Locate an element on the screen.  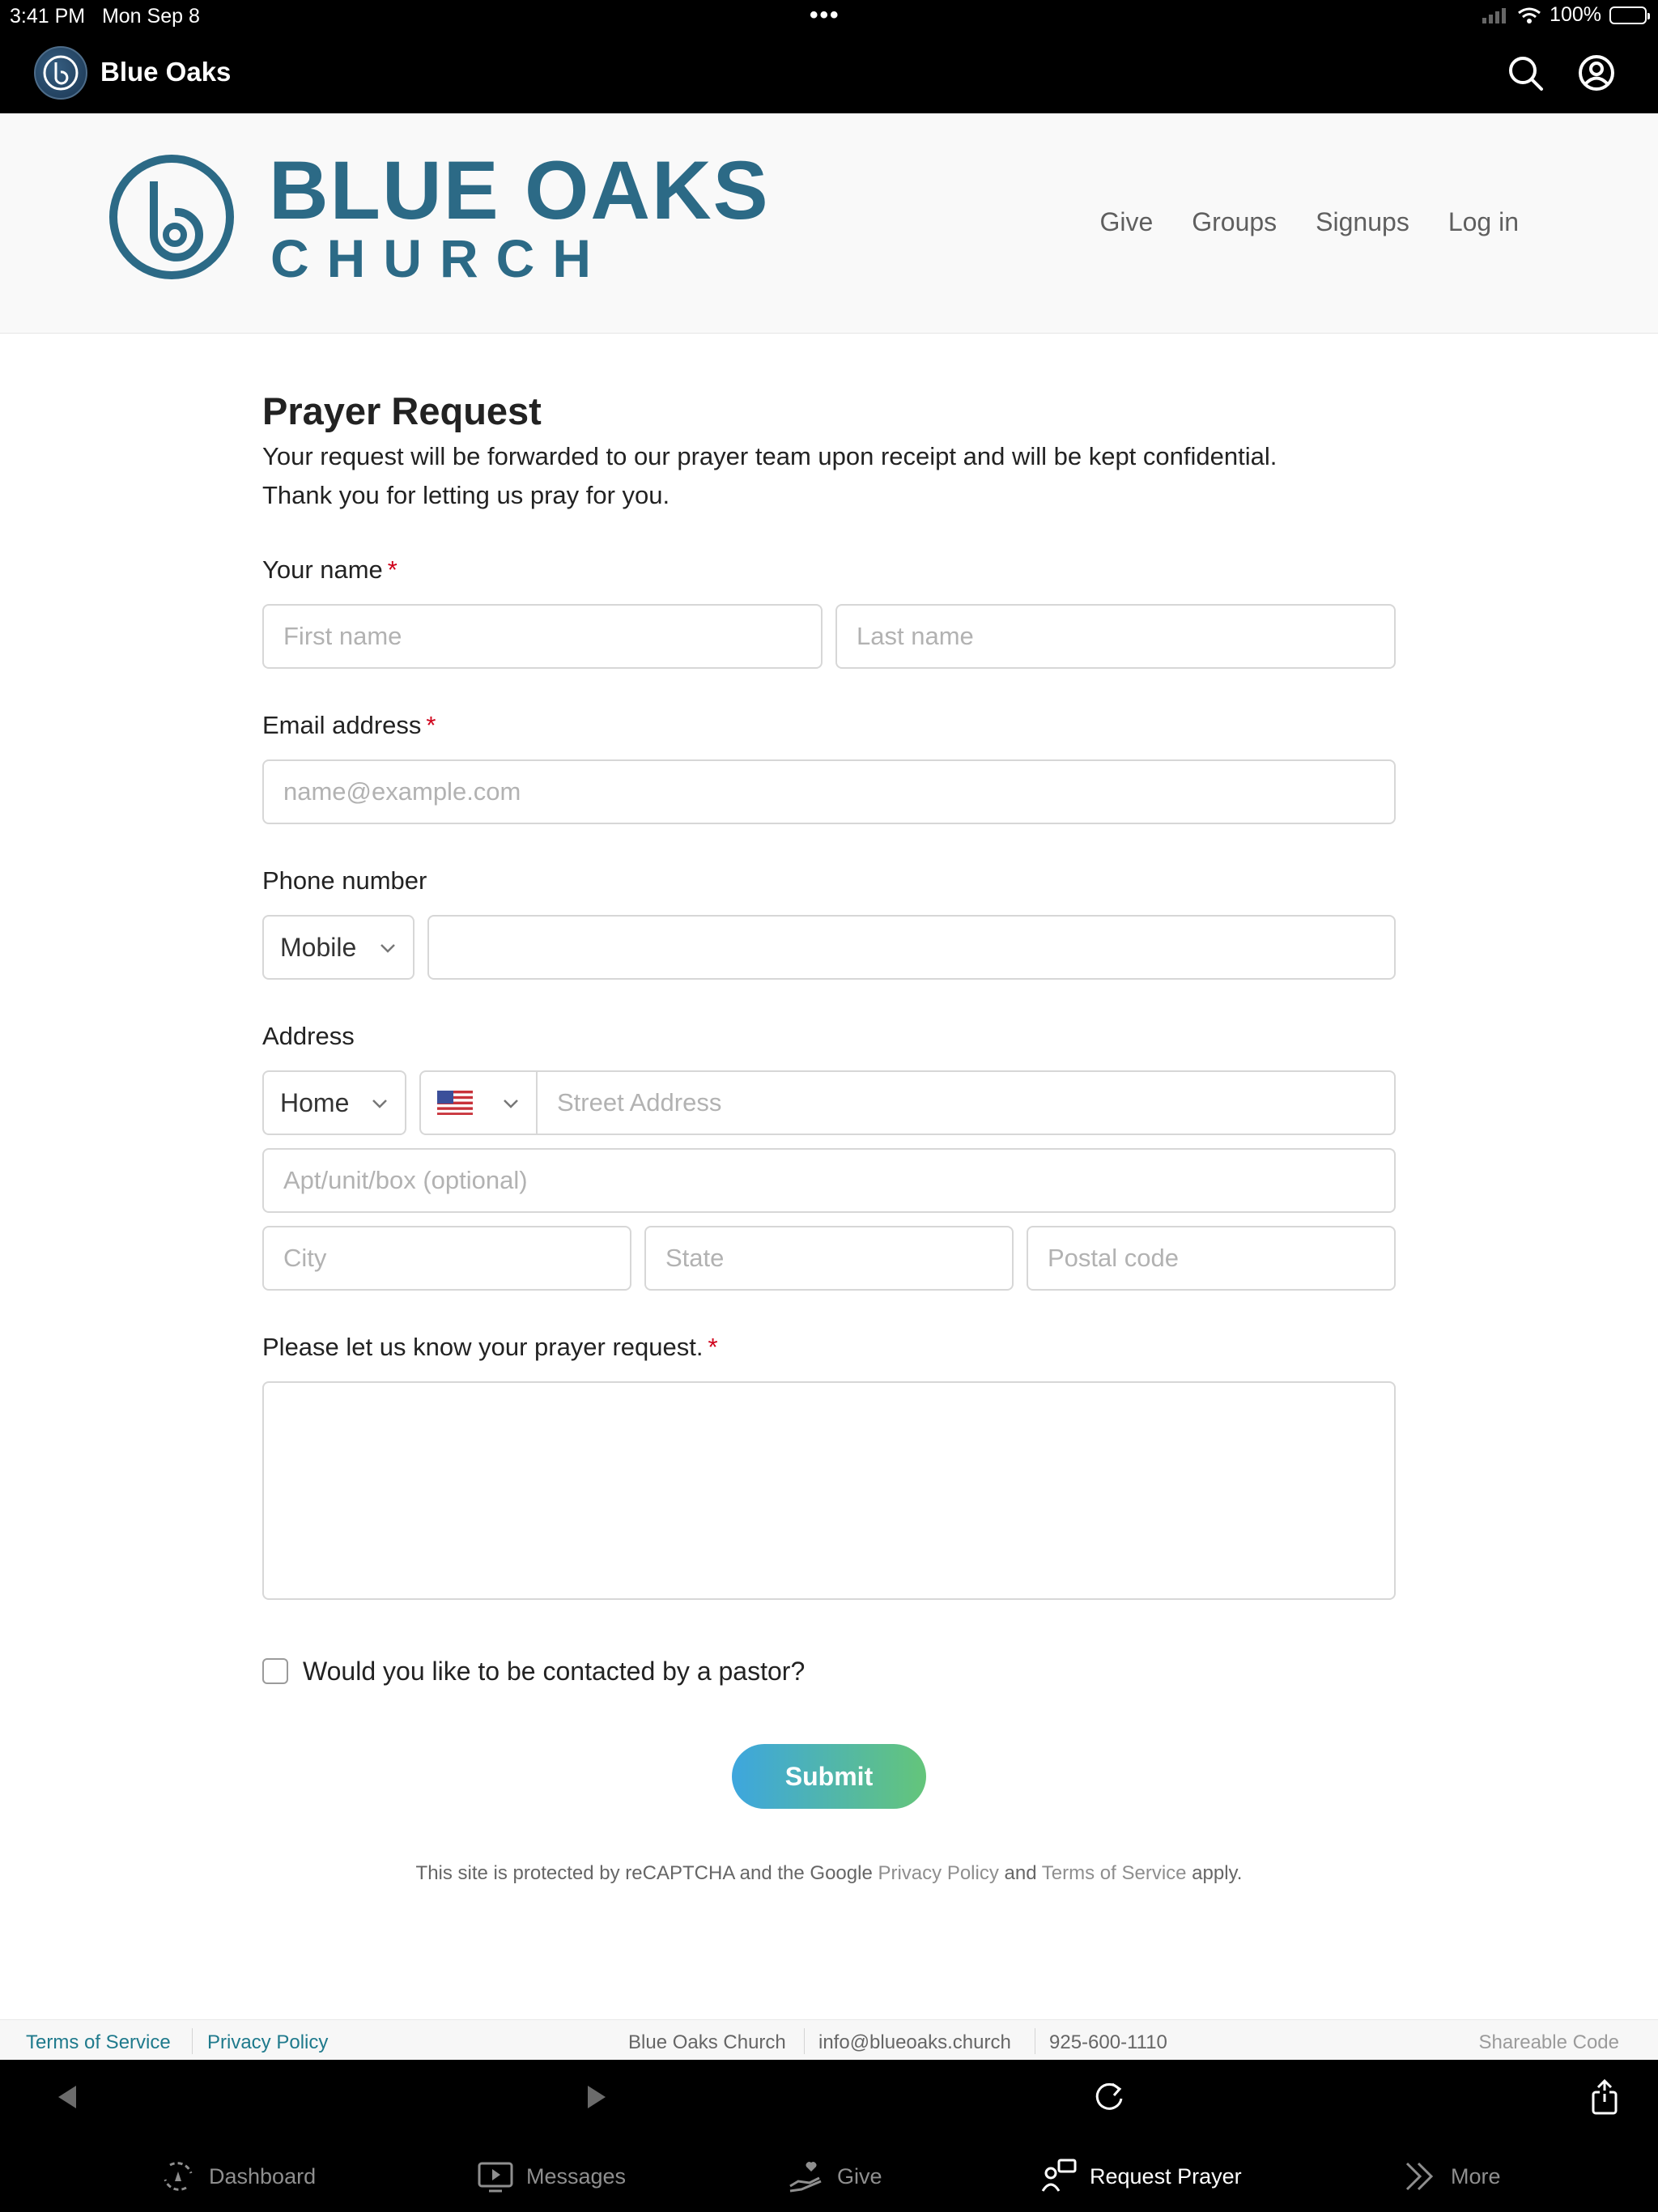
brand-subtitle: CHURCH is located at coordinates (439, 259).